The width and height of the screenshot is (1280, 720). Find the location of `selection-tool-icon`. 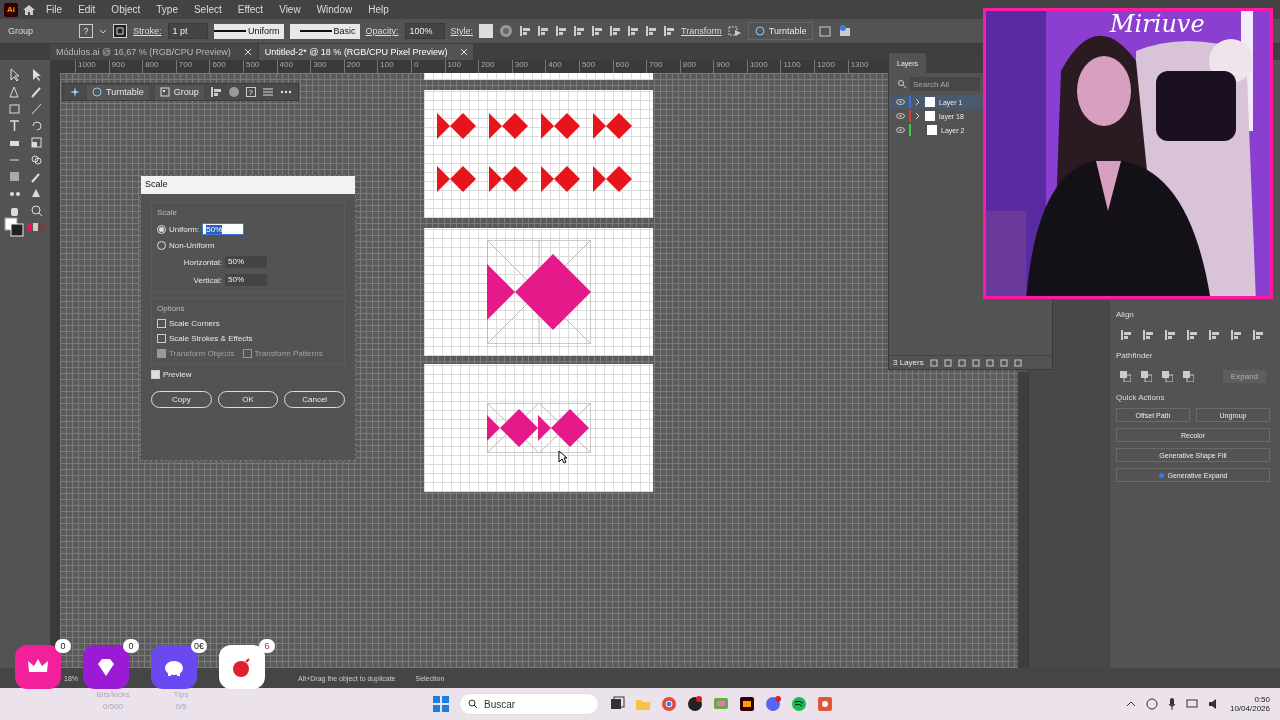

selection-tool-icon is located at coordinates (14, 74).